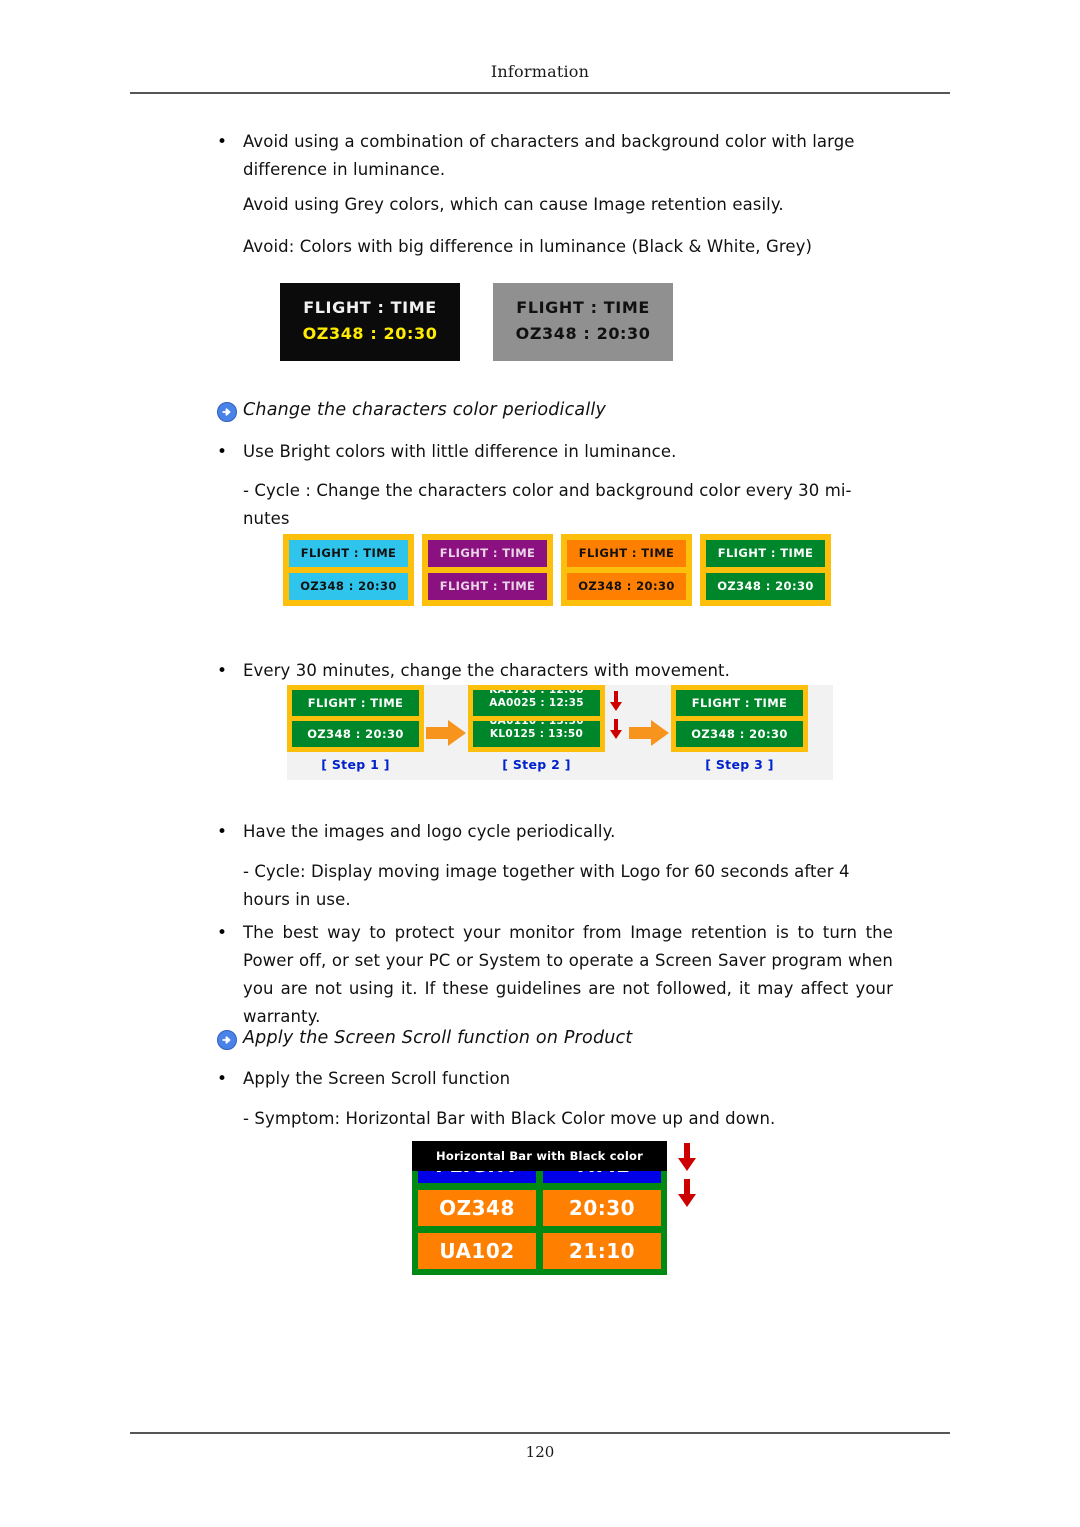  Describe the element at coordinates (739, 703) in the screenshot. I see `step-3-row-1: FLIGHT : TIME` at that location.